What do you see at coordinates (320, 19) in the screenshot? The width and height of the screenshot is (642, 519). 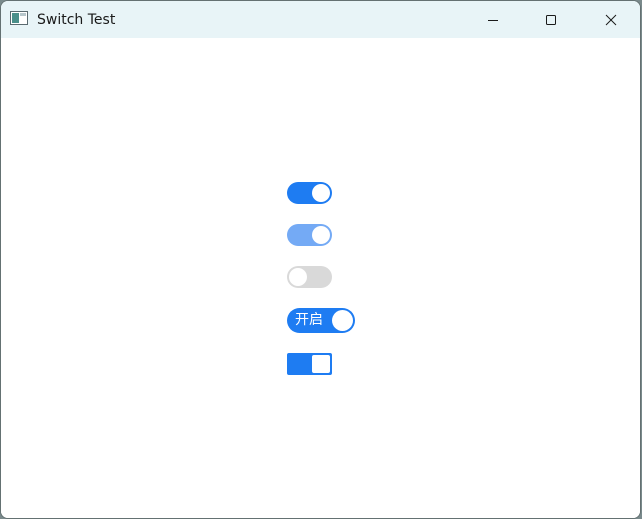 I see `title-bar: Switch Test` at bounding box center [320, 19].